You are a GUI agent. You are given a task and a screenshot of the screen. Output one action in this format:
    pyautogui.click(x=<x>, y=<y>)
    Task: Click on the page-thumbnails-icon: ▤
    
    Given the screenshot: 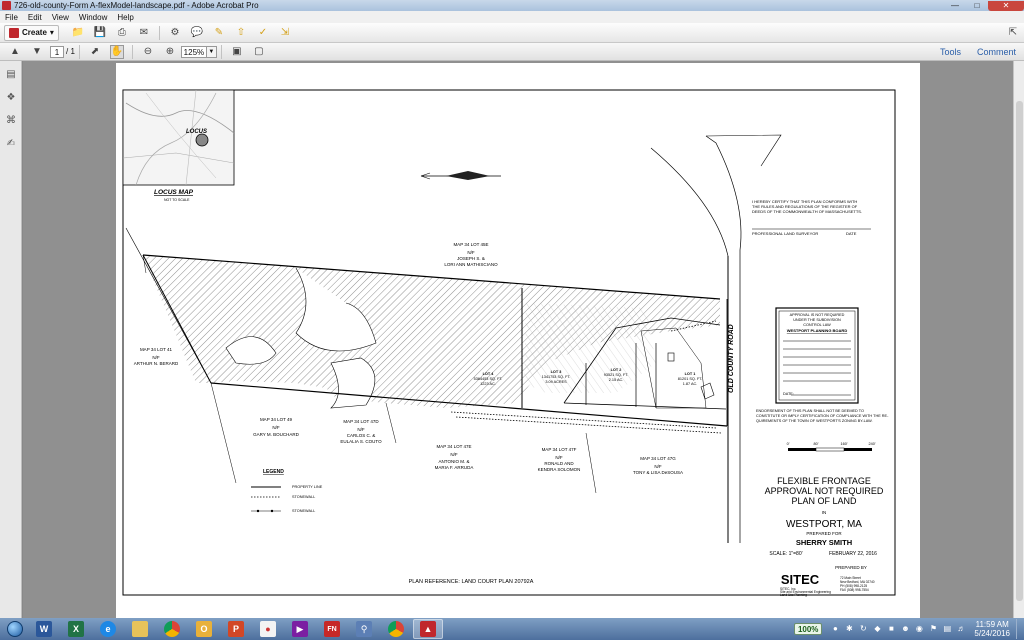 What is the action you would take?
    pyautogui.click(x=11, y=74)
    